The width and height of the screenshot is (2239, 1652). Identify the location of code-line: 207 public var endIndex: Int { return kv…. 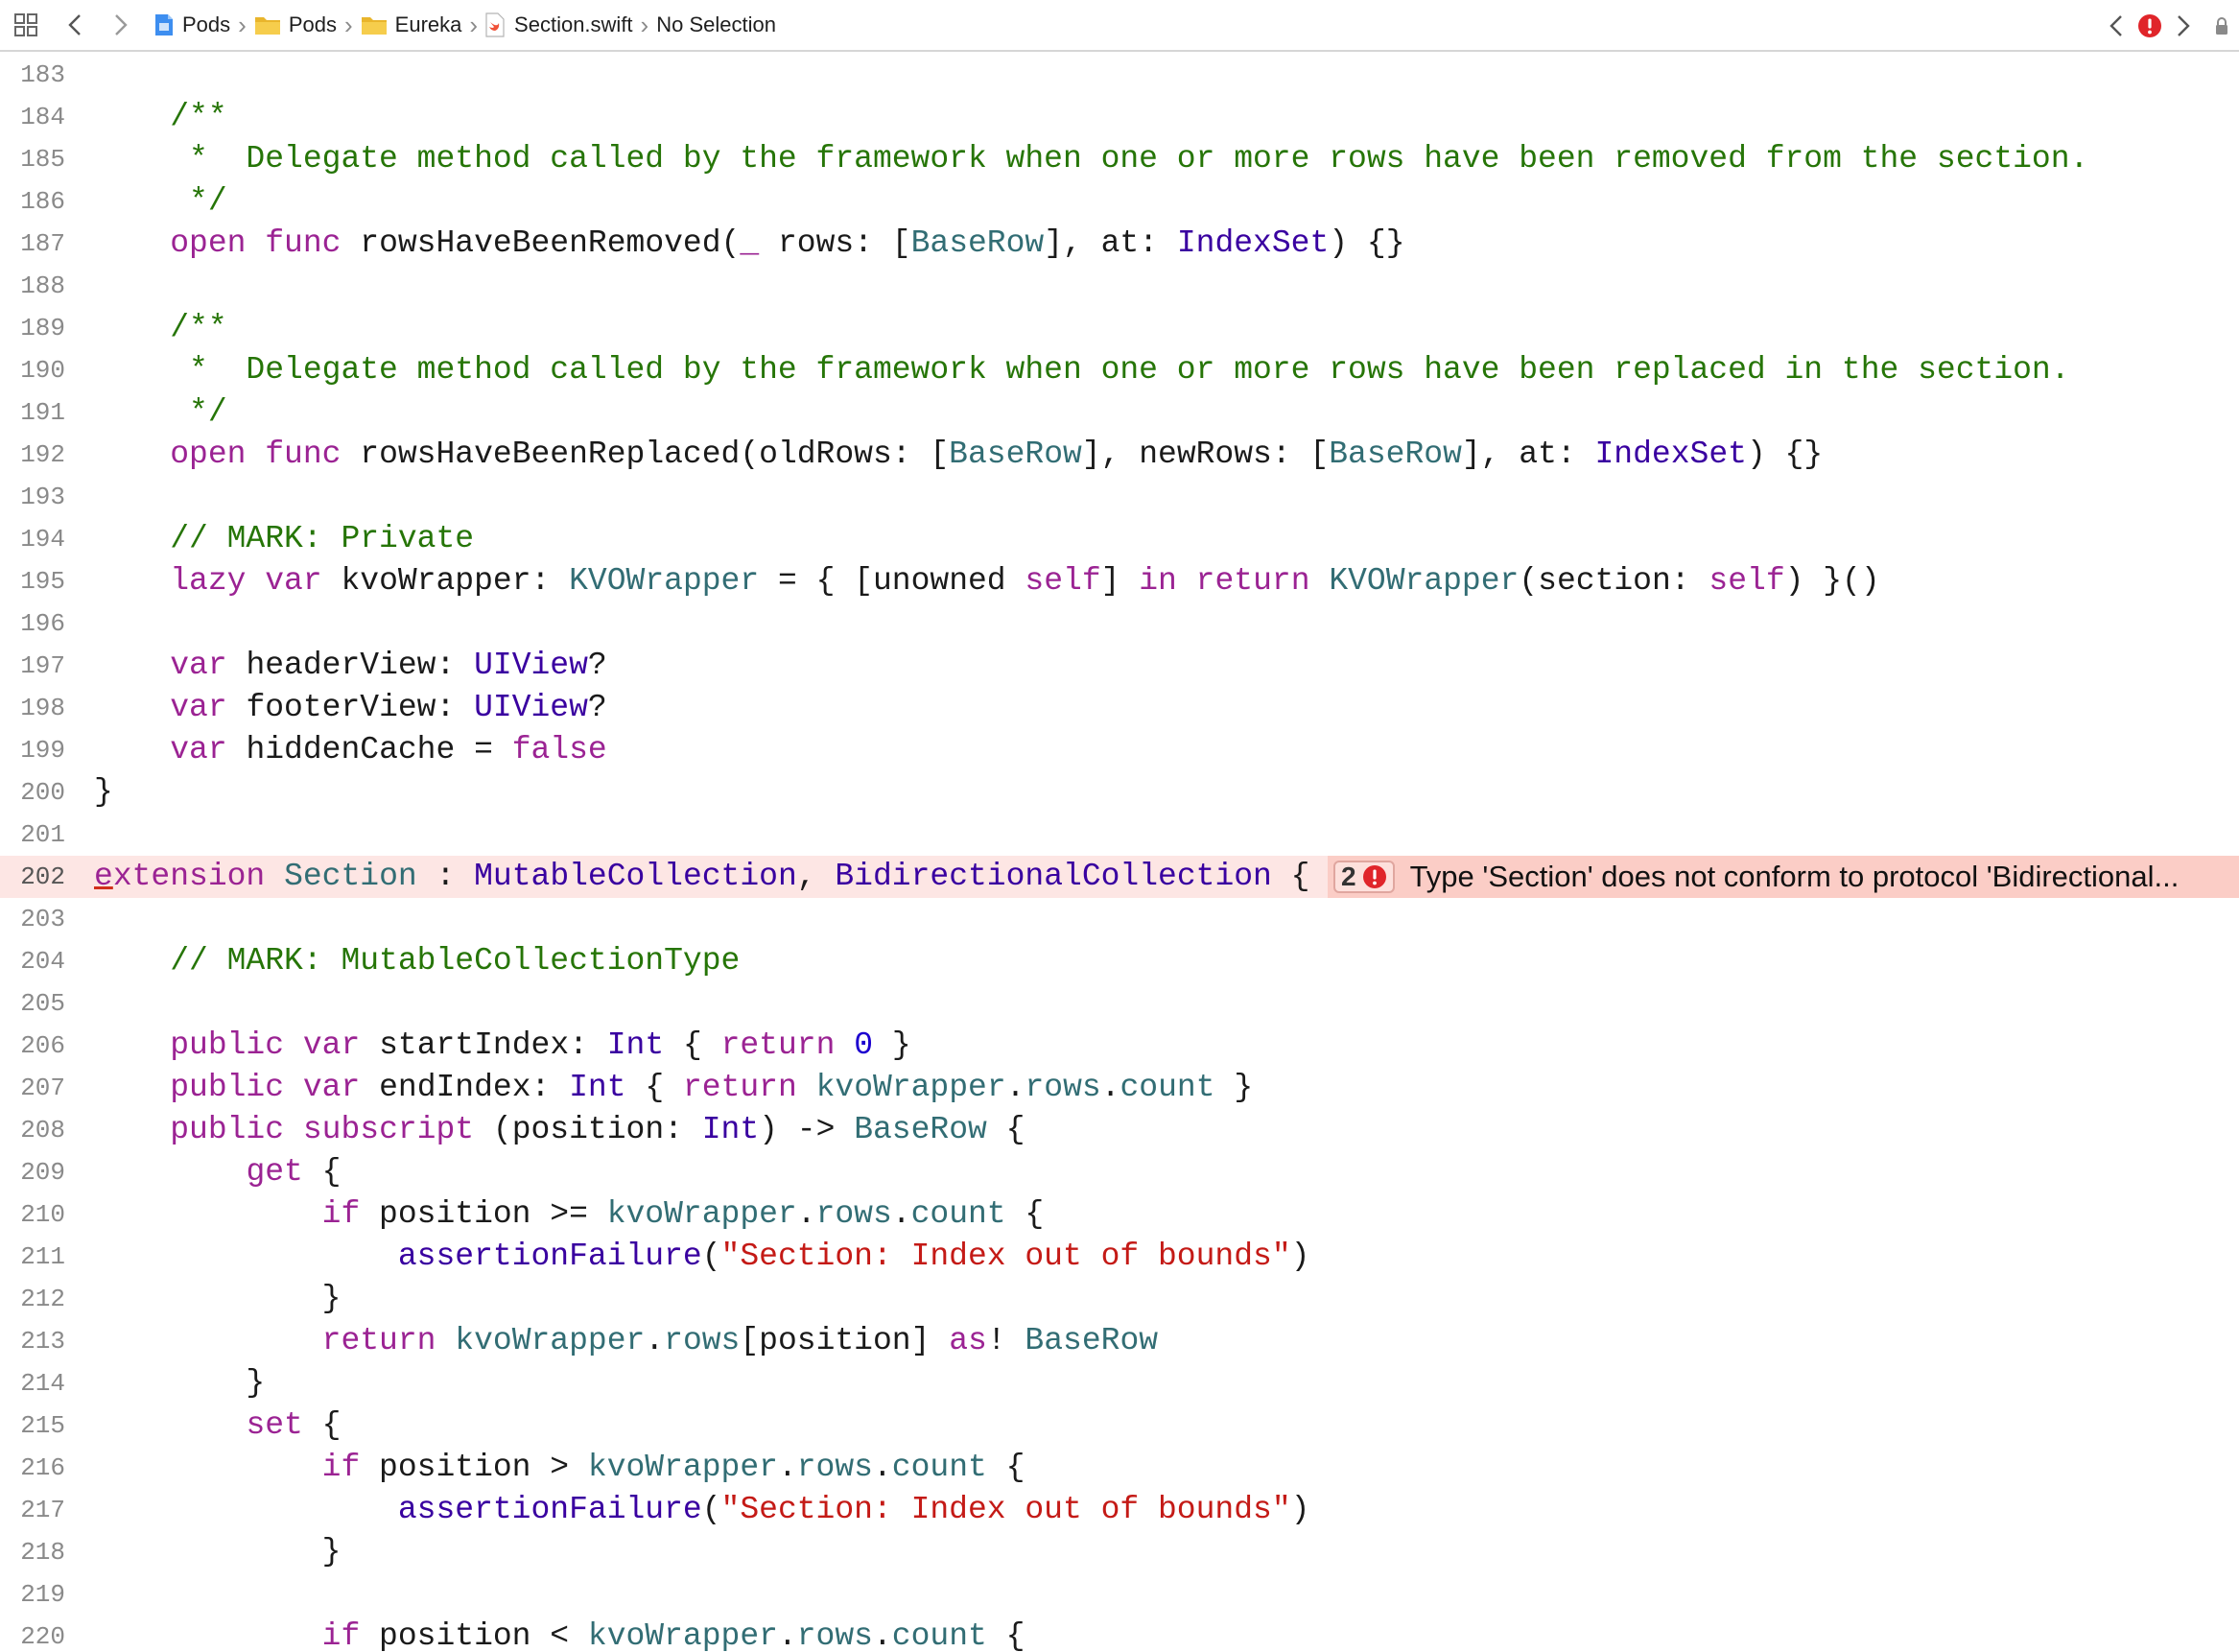
(1119, 1088).